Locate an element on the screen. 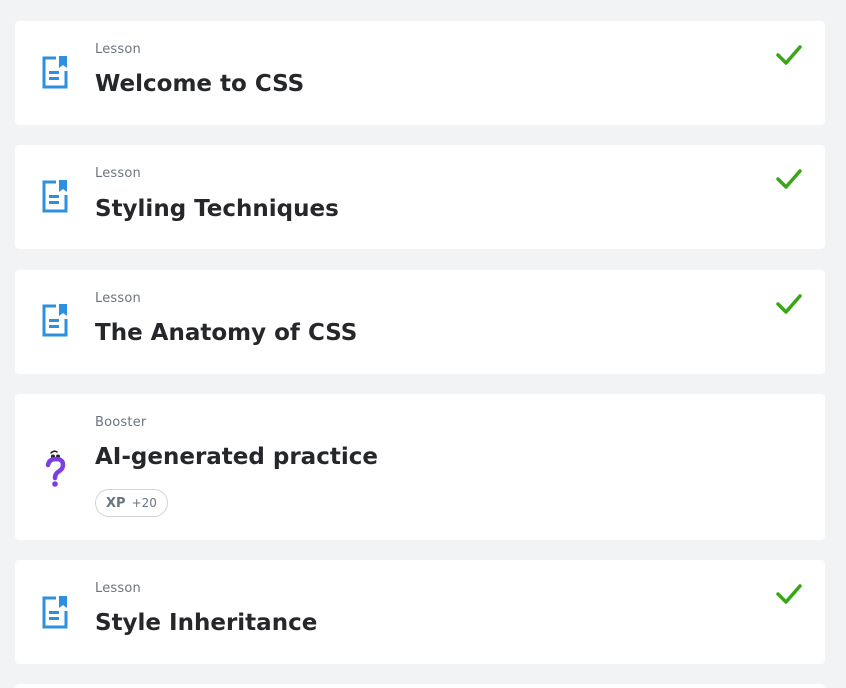 The image size is (846, 688). item-title: Welcome to CSS is located at coordinates (200, 84).